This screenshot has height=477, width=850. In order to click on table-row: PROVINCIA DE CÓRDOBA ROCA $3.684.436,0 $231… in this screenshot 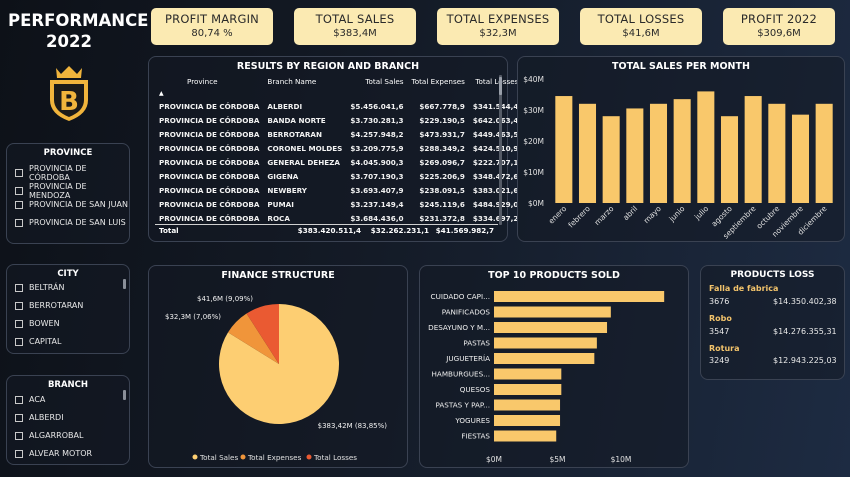, I will do `click(338, 218)`.